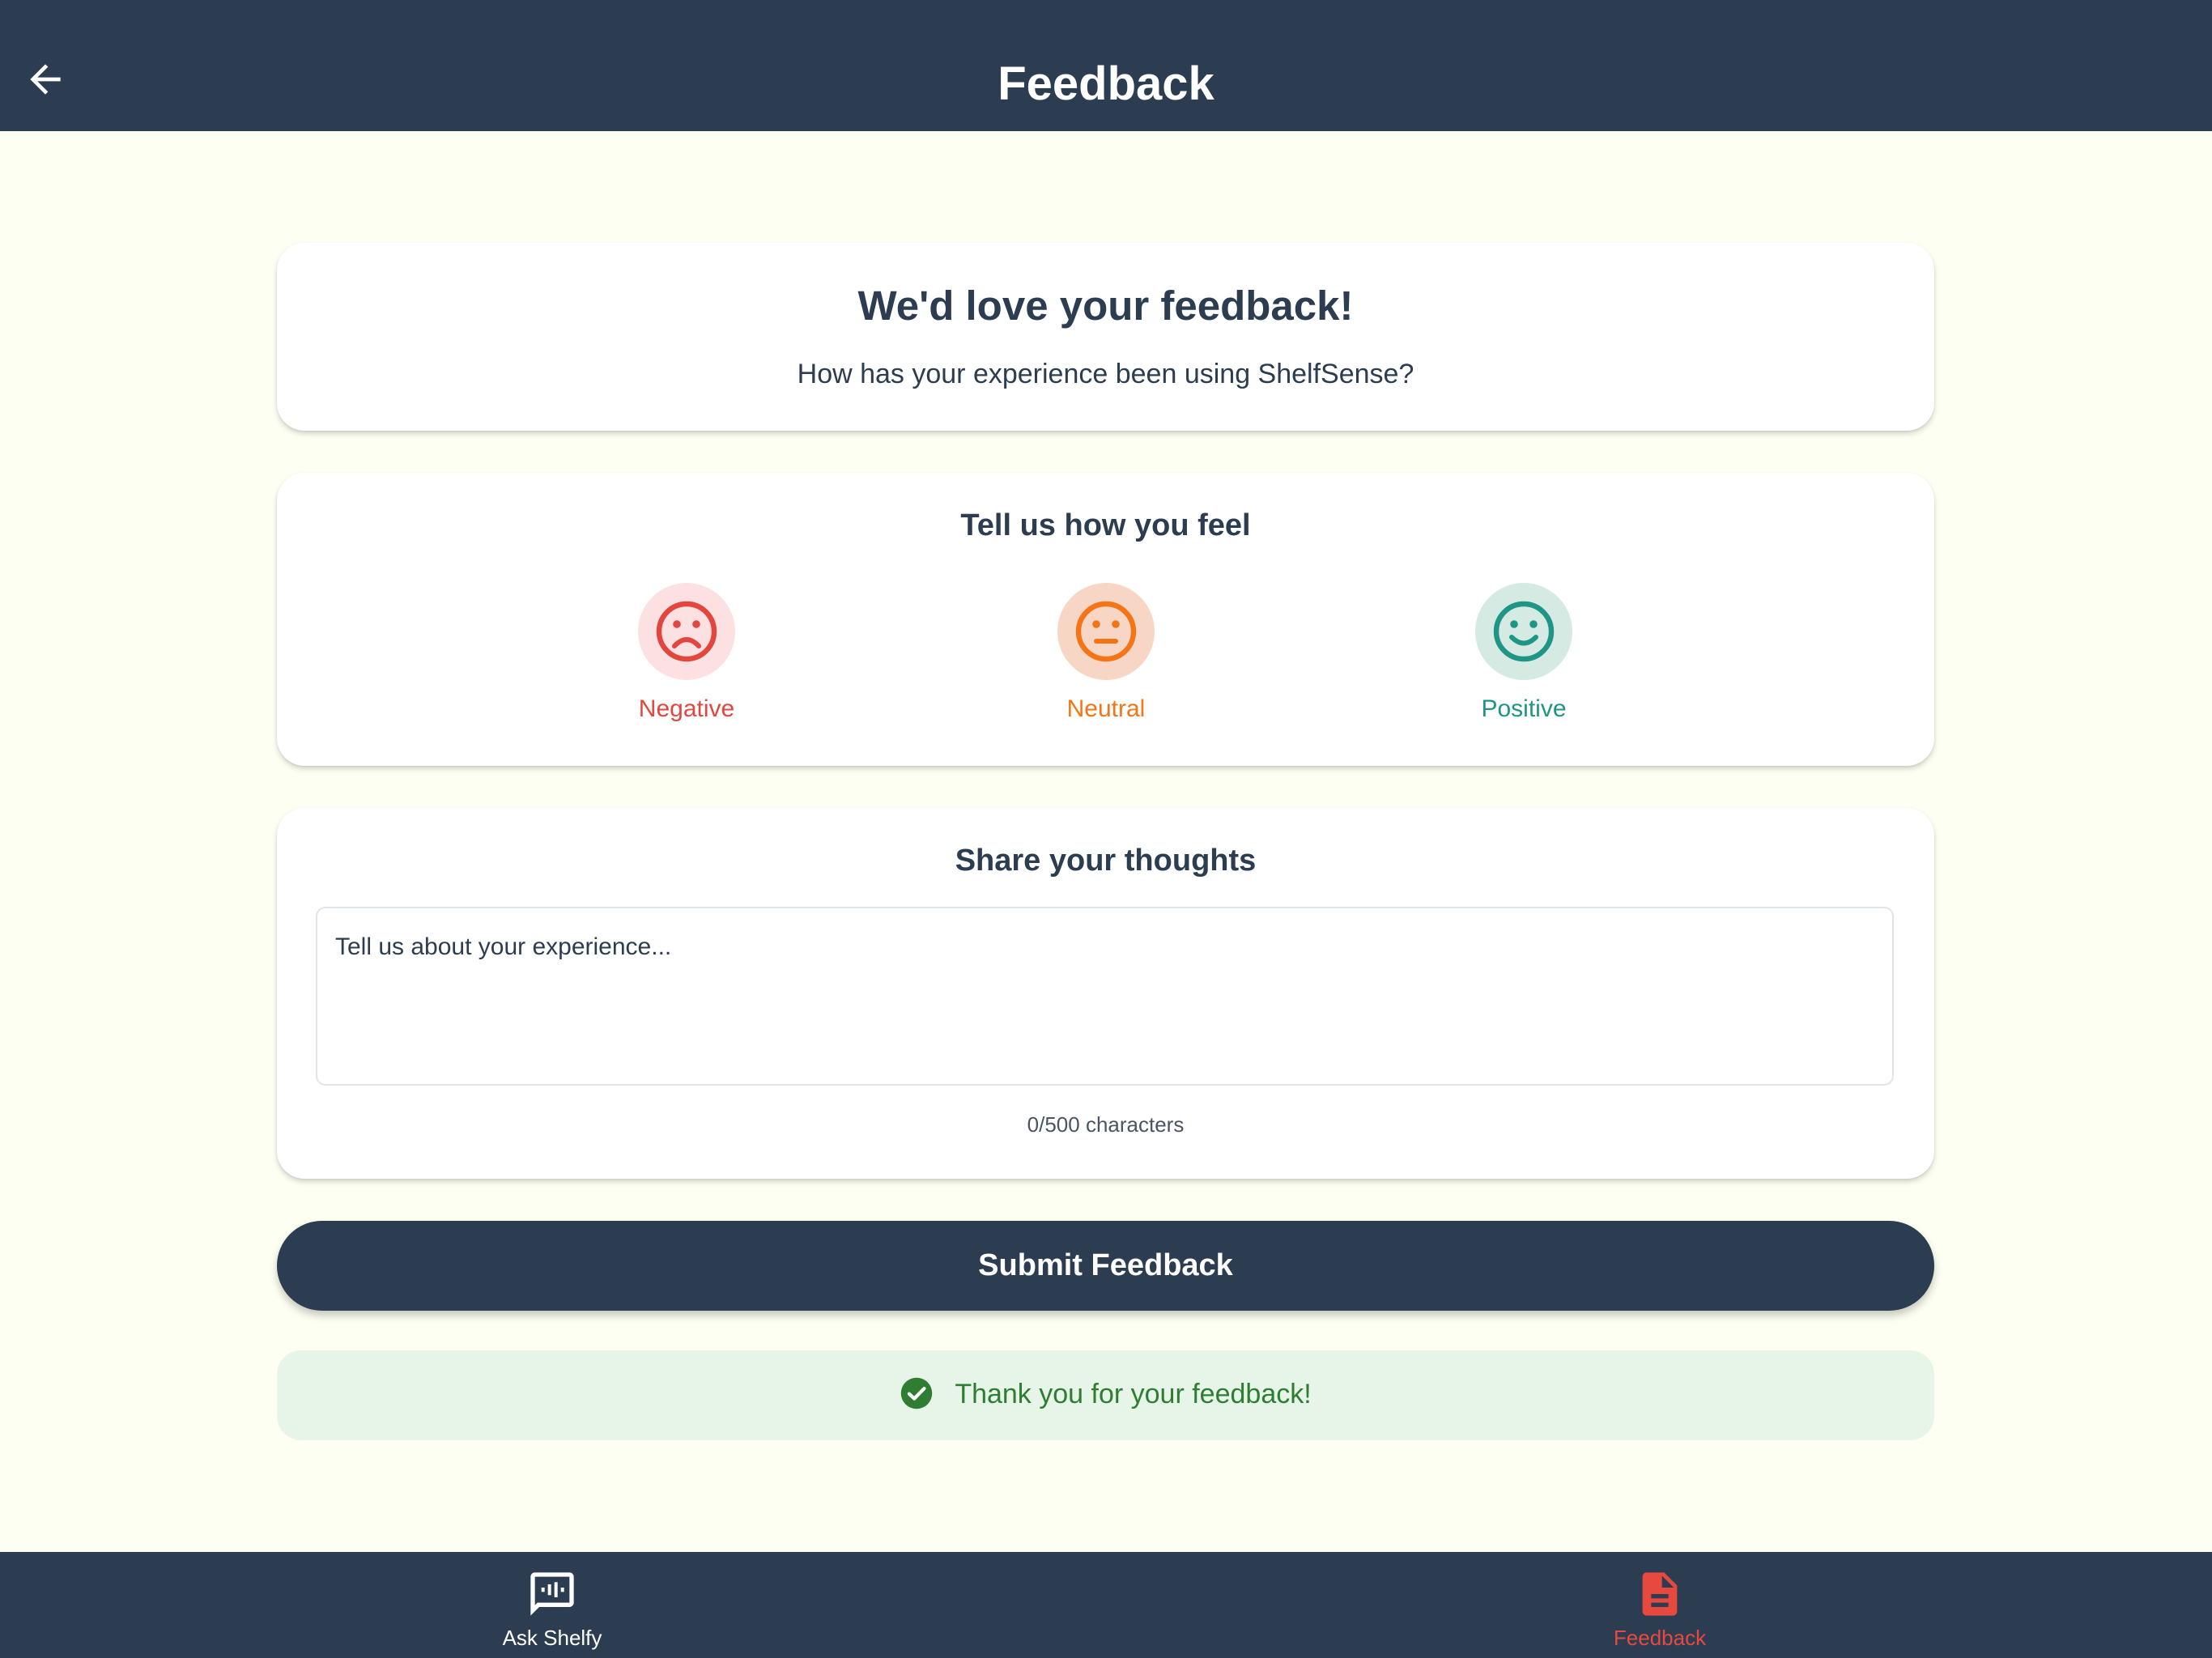 The height and width of the screenshot is (1658, 2212). I want to click on sad-face-icon, so click(686, 631).